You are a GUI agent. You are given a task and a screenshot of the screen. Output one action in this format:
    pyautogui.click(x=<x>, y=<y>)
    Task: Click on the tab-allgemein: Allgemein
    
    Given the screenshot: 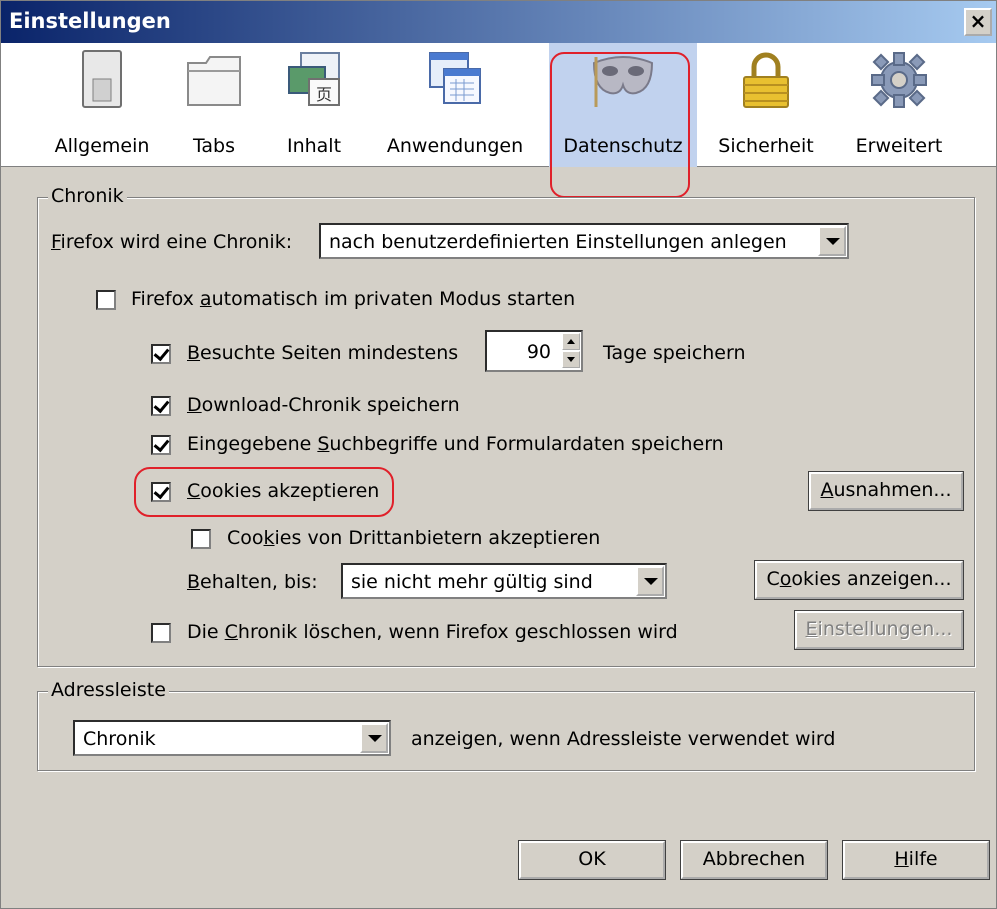 What is the action you would take?
    pyautogui.click(x=102, y=105)
    